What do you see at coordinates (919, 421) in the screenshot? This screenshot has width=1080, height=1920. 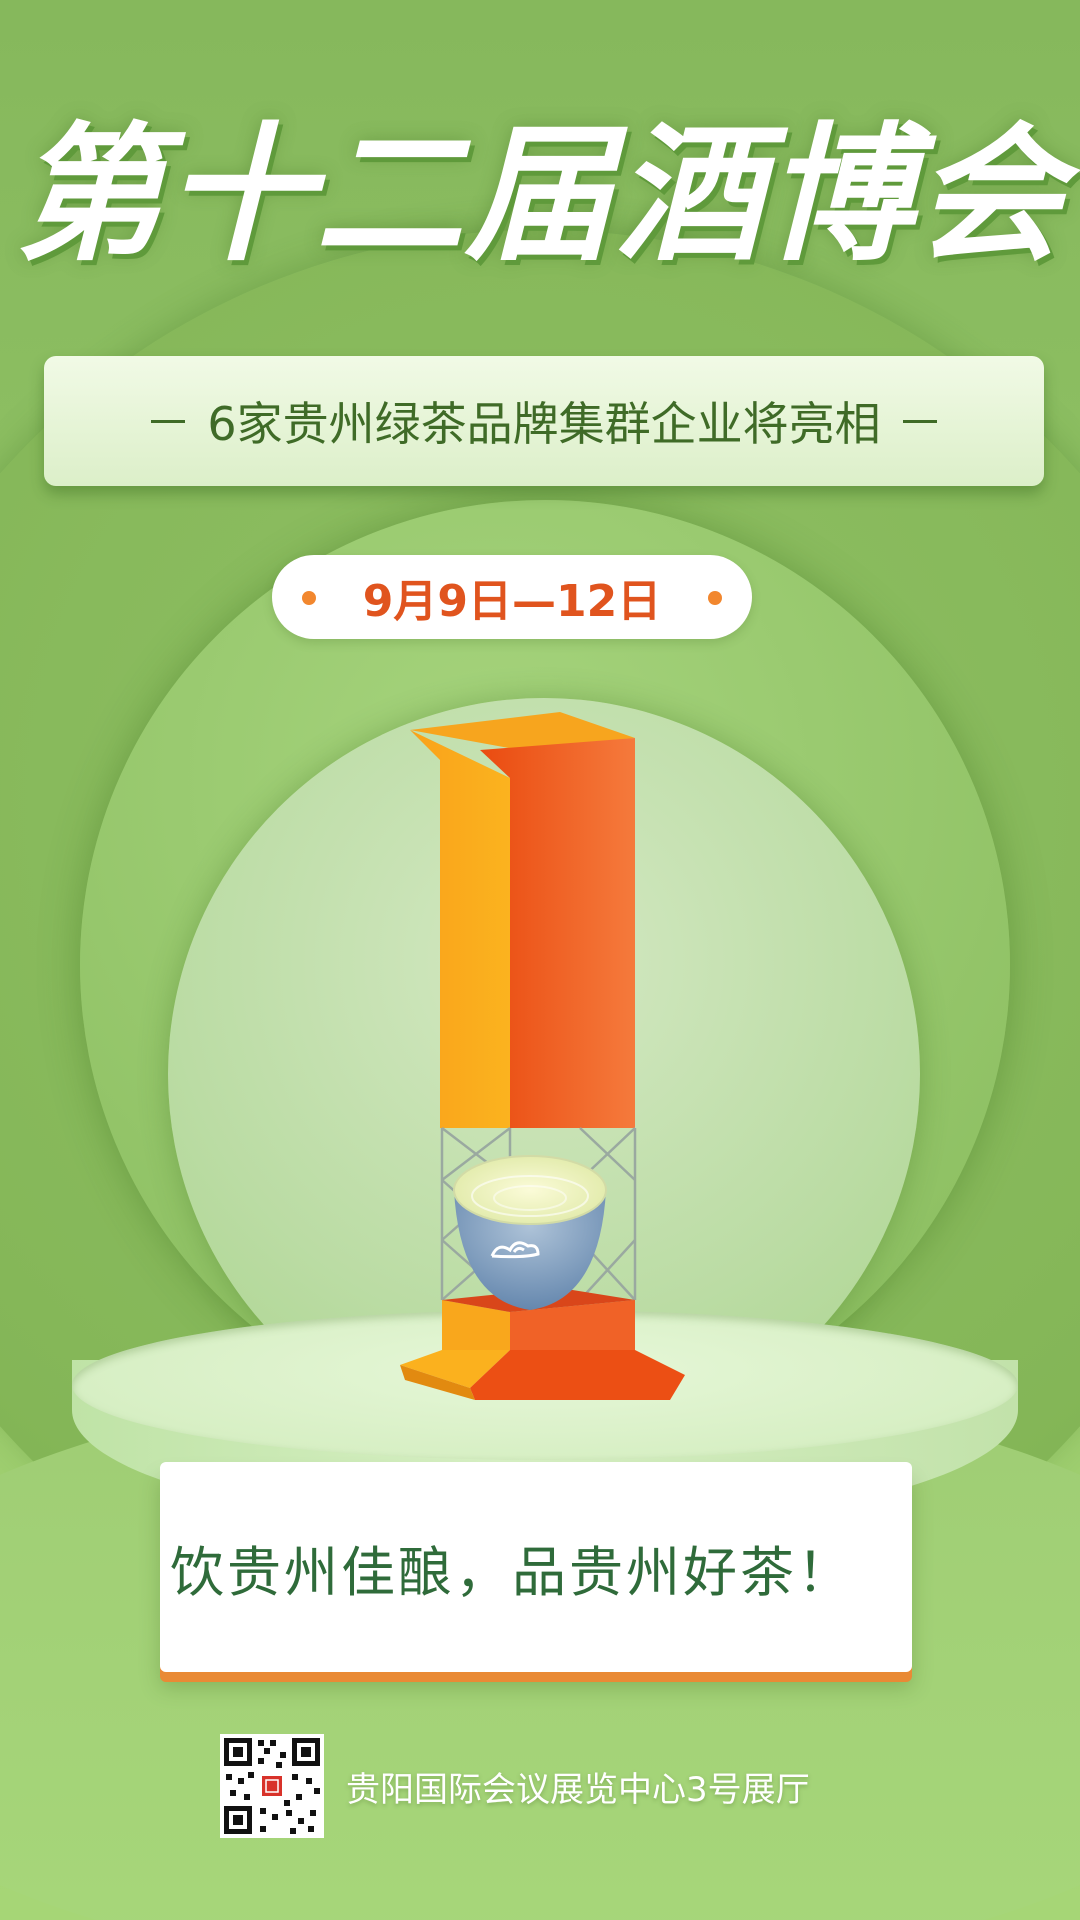 I see `dash-right` at bounding box center [919, 421].